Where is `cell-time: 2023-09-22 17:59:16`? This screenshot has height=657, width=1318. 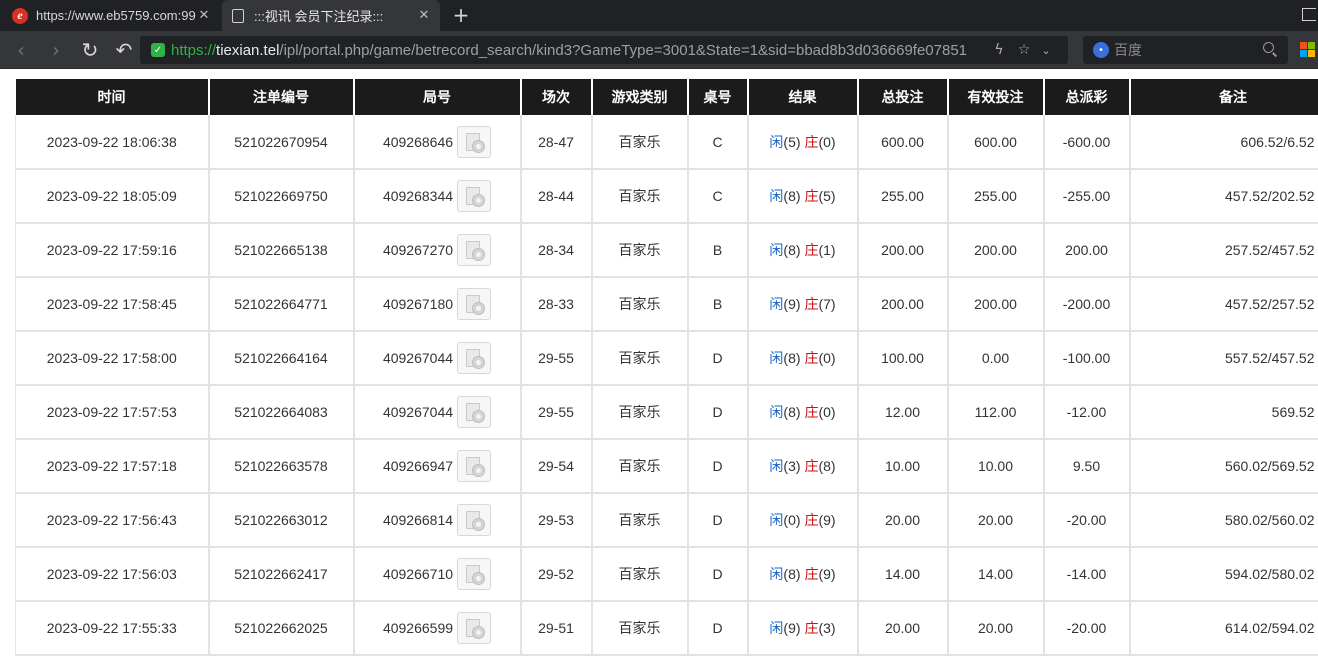
cell-time: 2023-09-22 17:59:16 is located at coordinates (112, 250).